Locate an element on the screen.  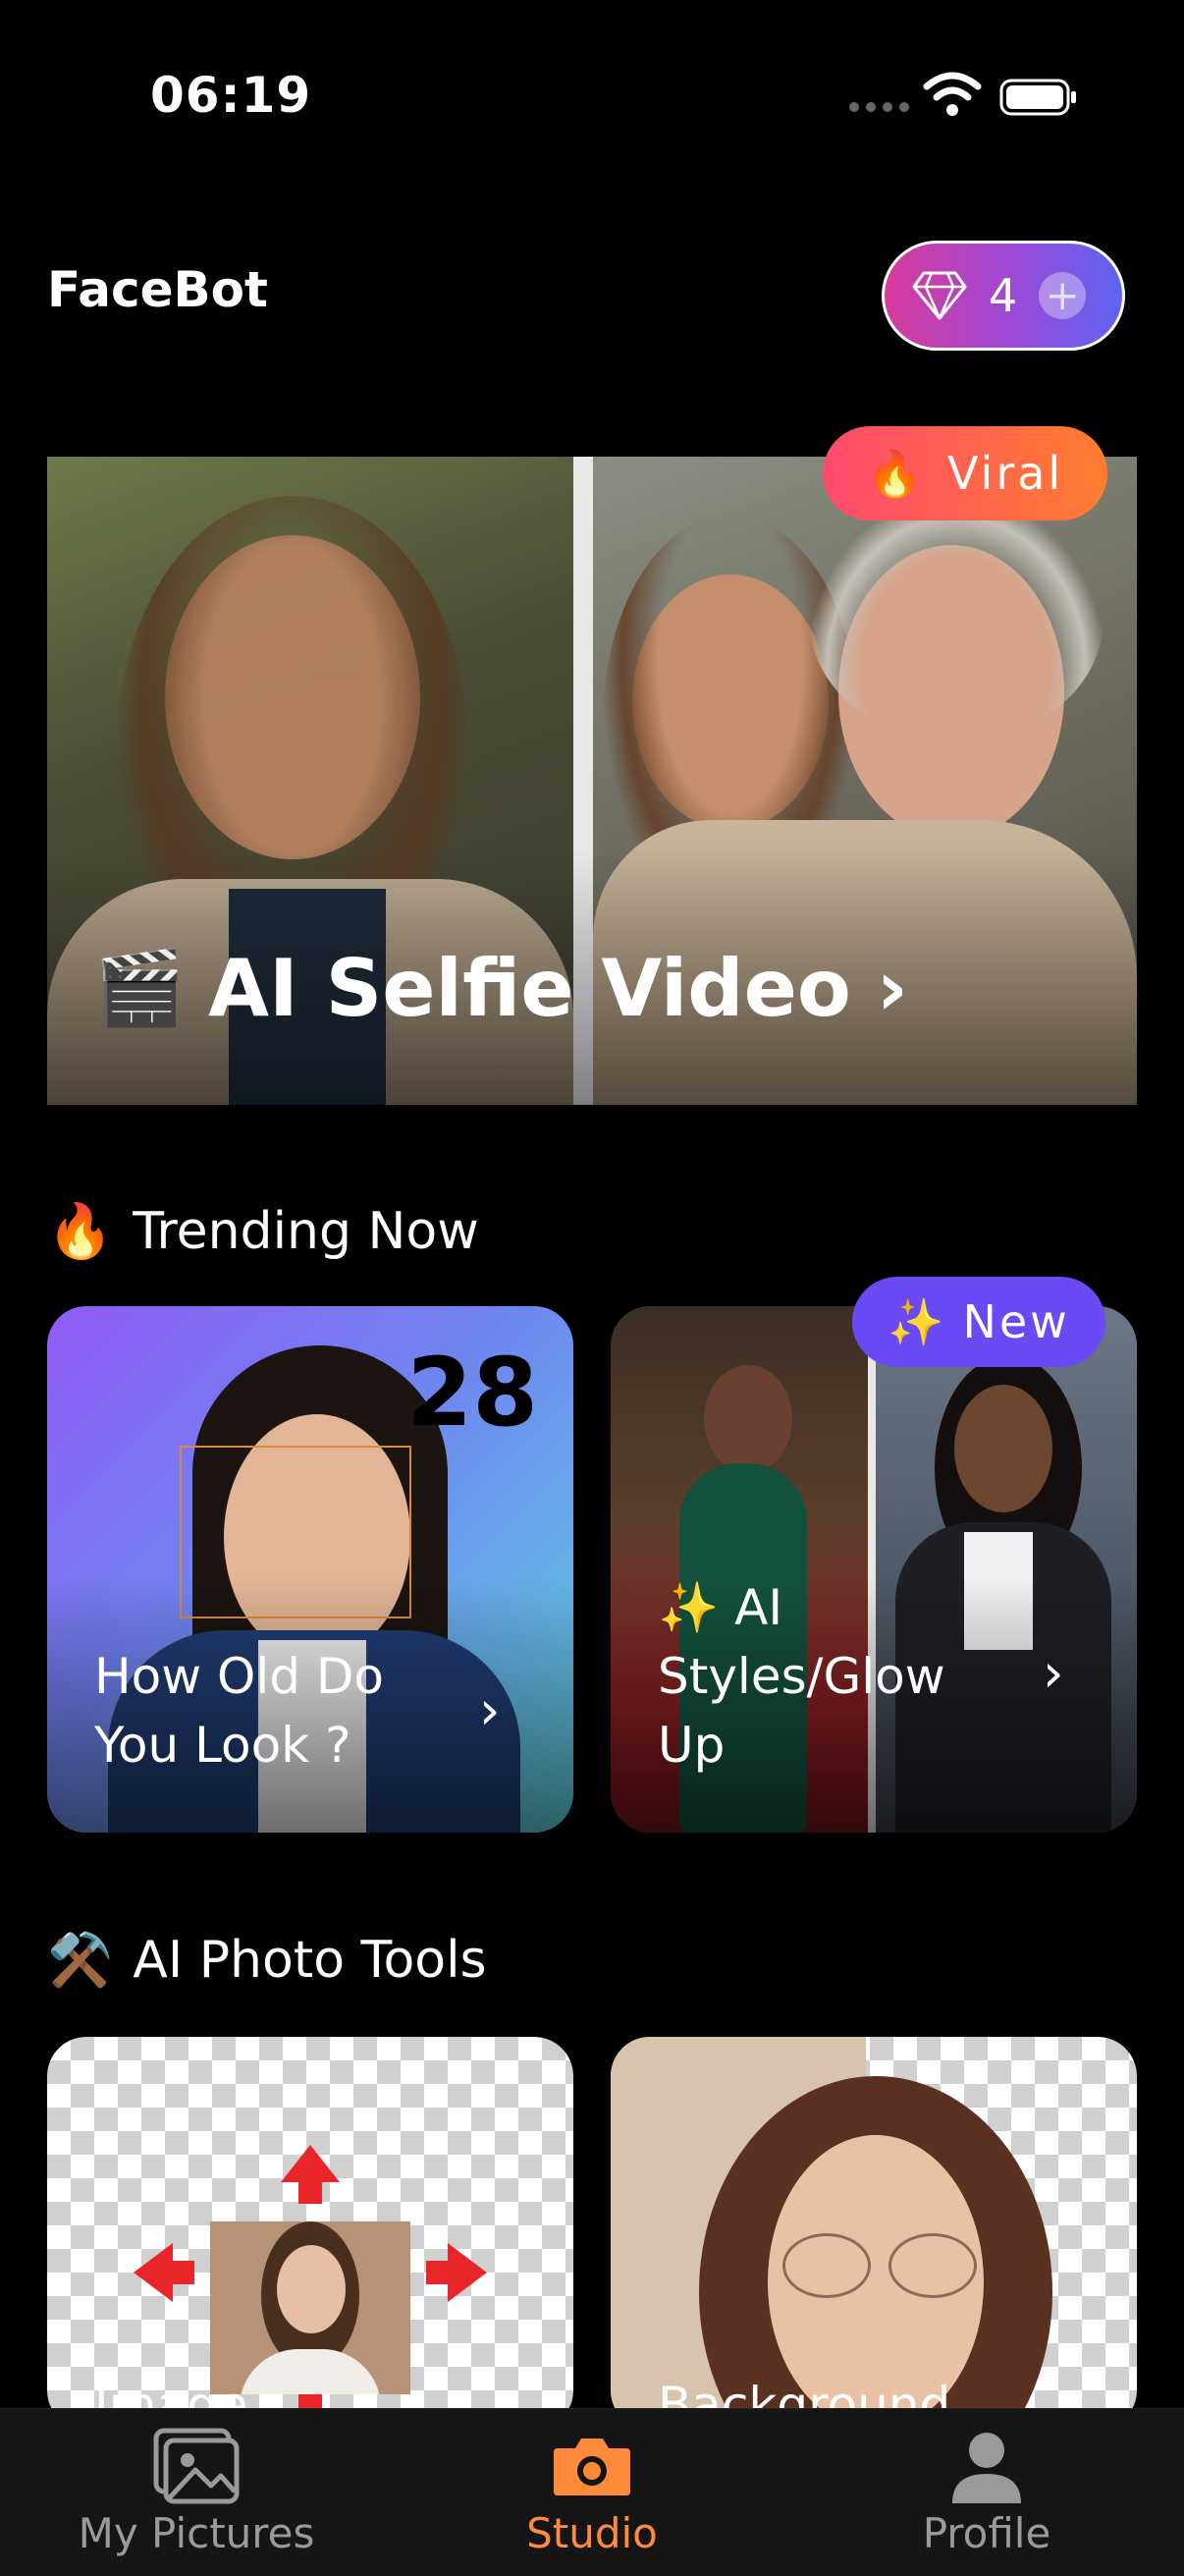
nav-label: Profile is located at coordinates (986, 2533).